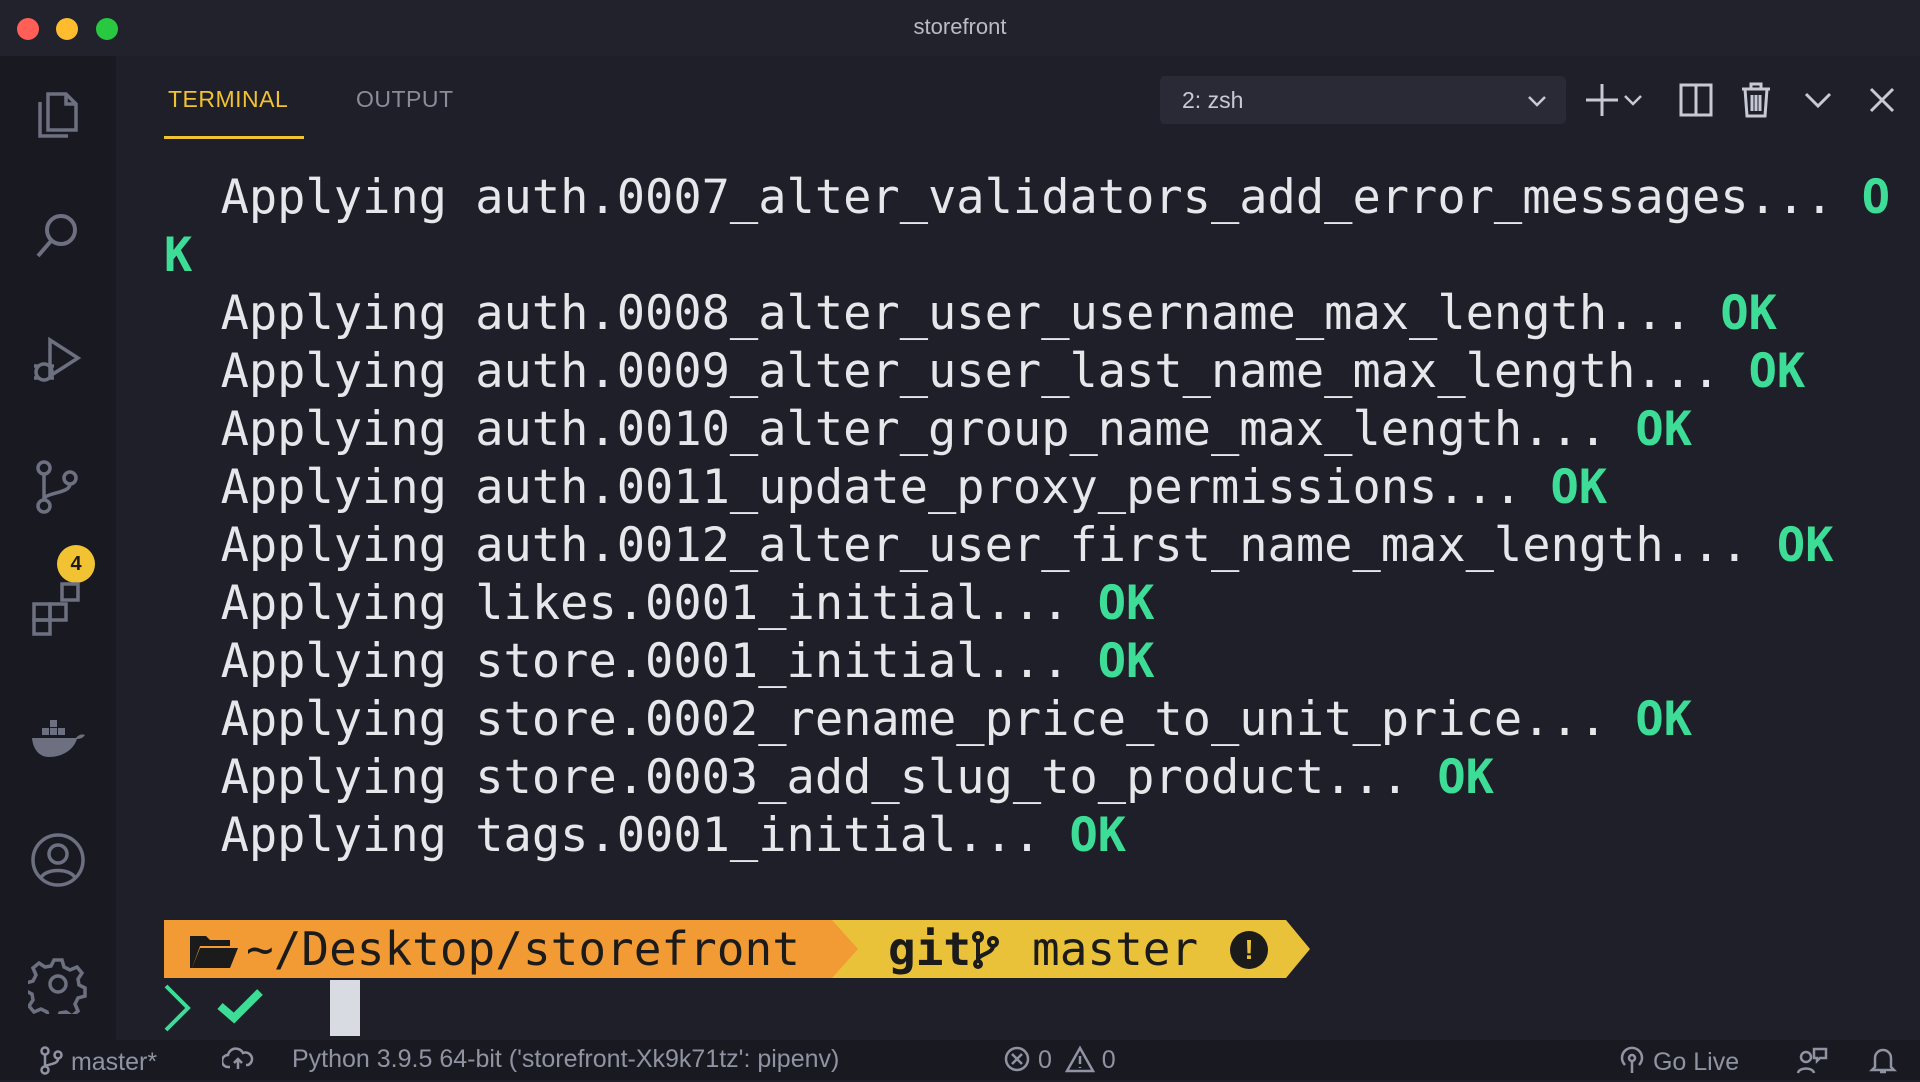 This screenshot has height=1082, width=1920. What do you see at coordinates (228, 99) in the screenshot?
I see `tab-terminal: TERMINAL` at bounding box center [228, 99].